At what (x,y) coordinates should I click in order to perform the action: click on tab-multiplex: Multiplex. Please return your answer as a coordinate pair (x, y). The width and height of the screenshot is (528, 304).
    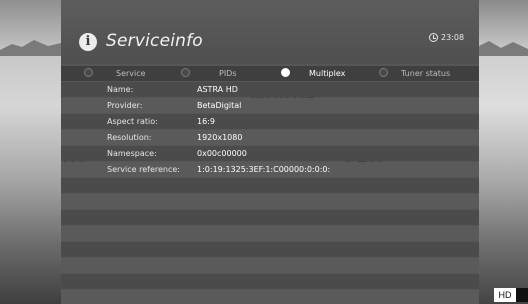
    Looking at the image, I should click on (313, 73).